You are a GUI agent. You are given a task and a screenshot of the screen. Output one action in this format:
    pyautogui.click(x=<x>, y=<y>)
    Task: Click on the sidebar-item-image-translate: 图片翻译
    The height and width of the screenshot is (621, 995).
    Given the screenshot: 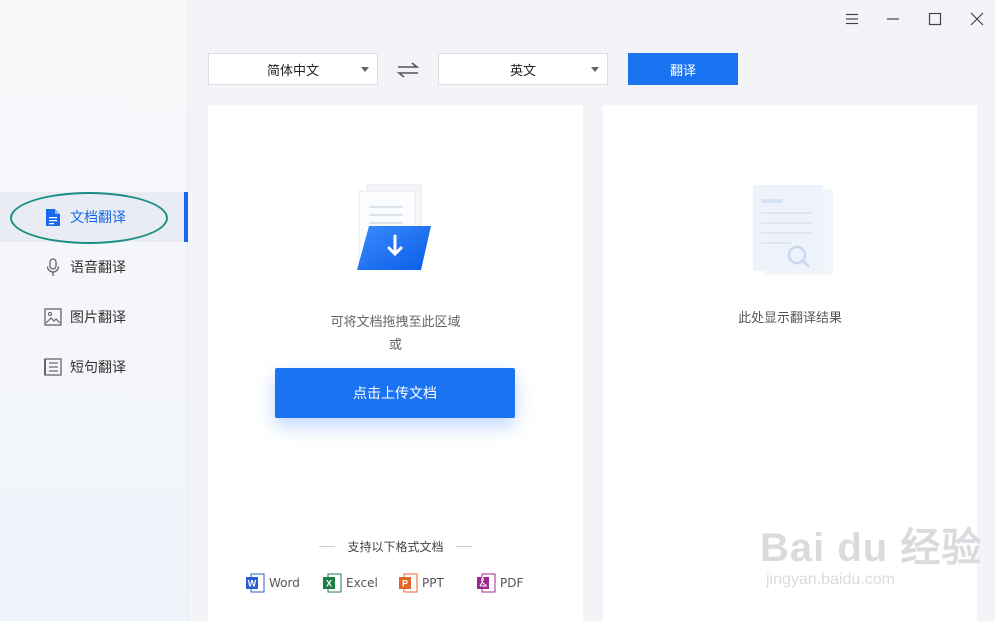 What is the action you would take?
    pyautogui.click(x=94, y=317)
    